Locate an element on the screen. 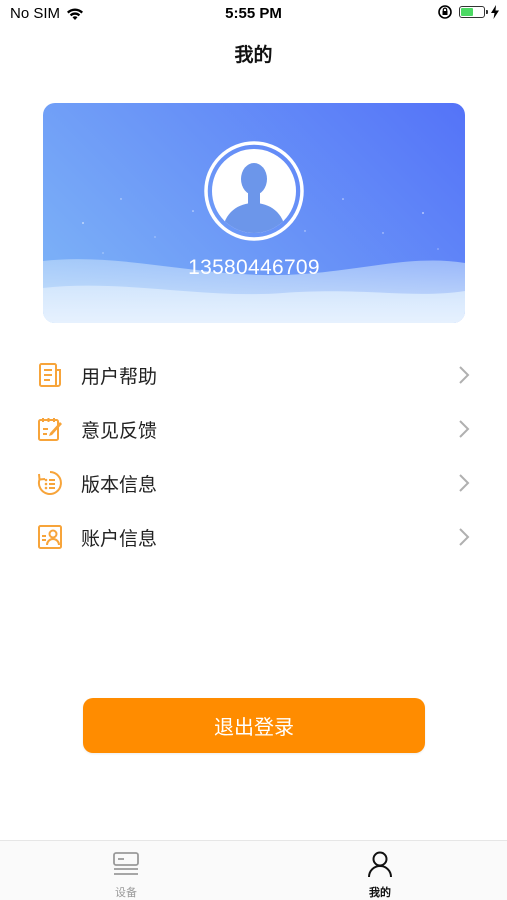 The image size is (507, 900). phone-number: 13580446709 is located at coordinates (254, 267).